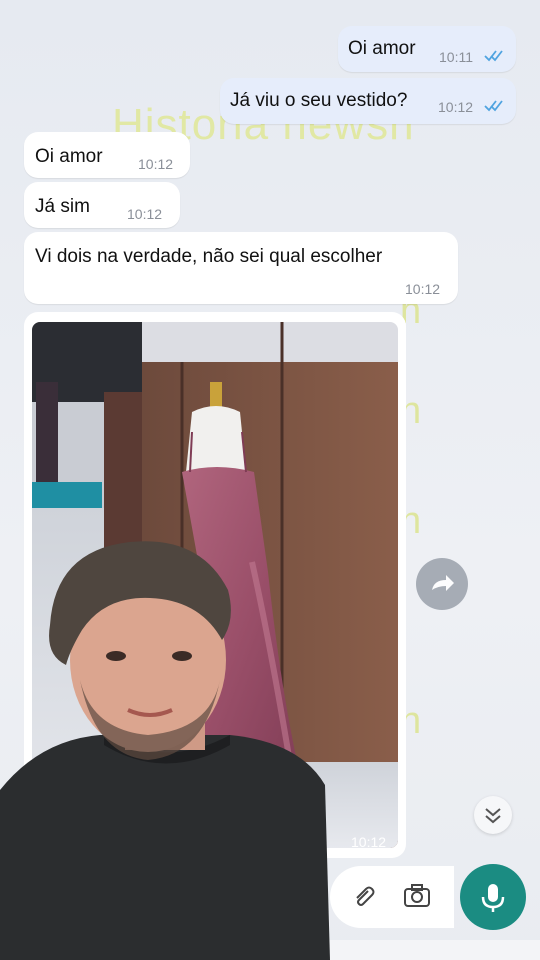  I want to click on forward-icon, so click(443, 583).